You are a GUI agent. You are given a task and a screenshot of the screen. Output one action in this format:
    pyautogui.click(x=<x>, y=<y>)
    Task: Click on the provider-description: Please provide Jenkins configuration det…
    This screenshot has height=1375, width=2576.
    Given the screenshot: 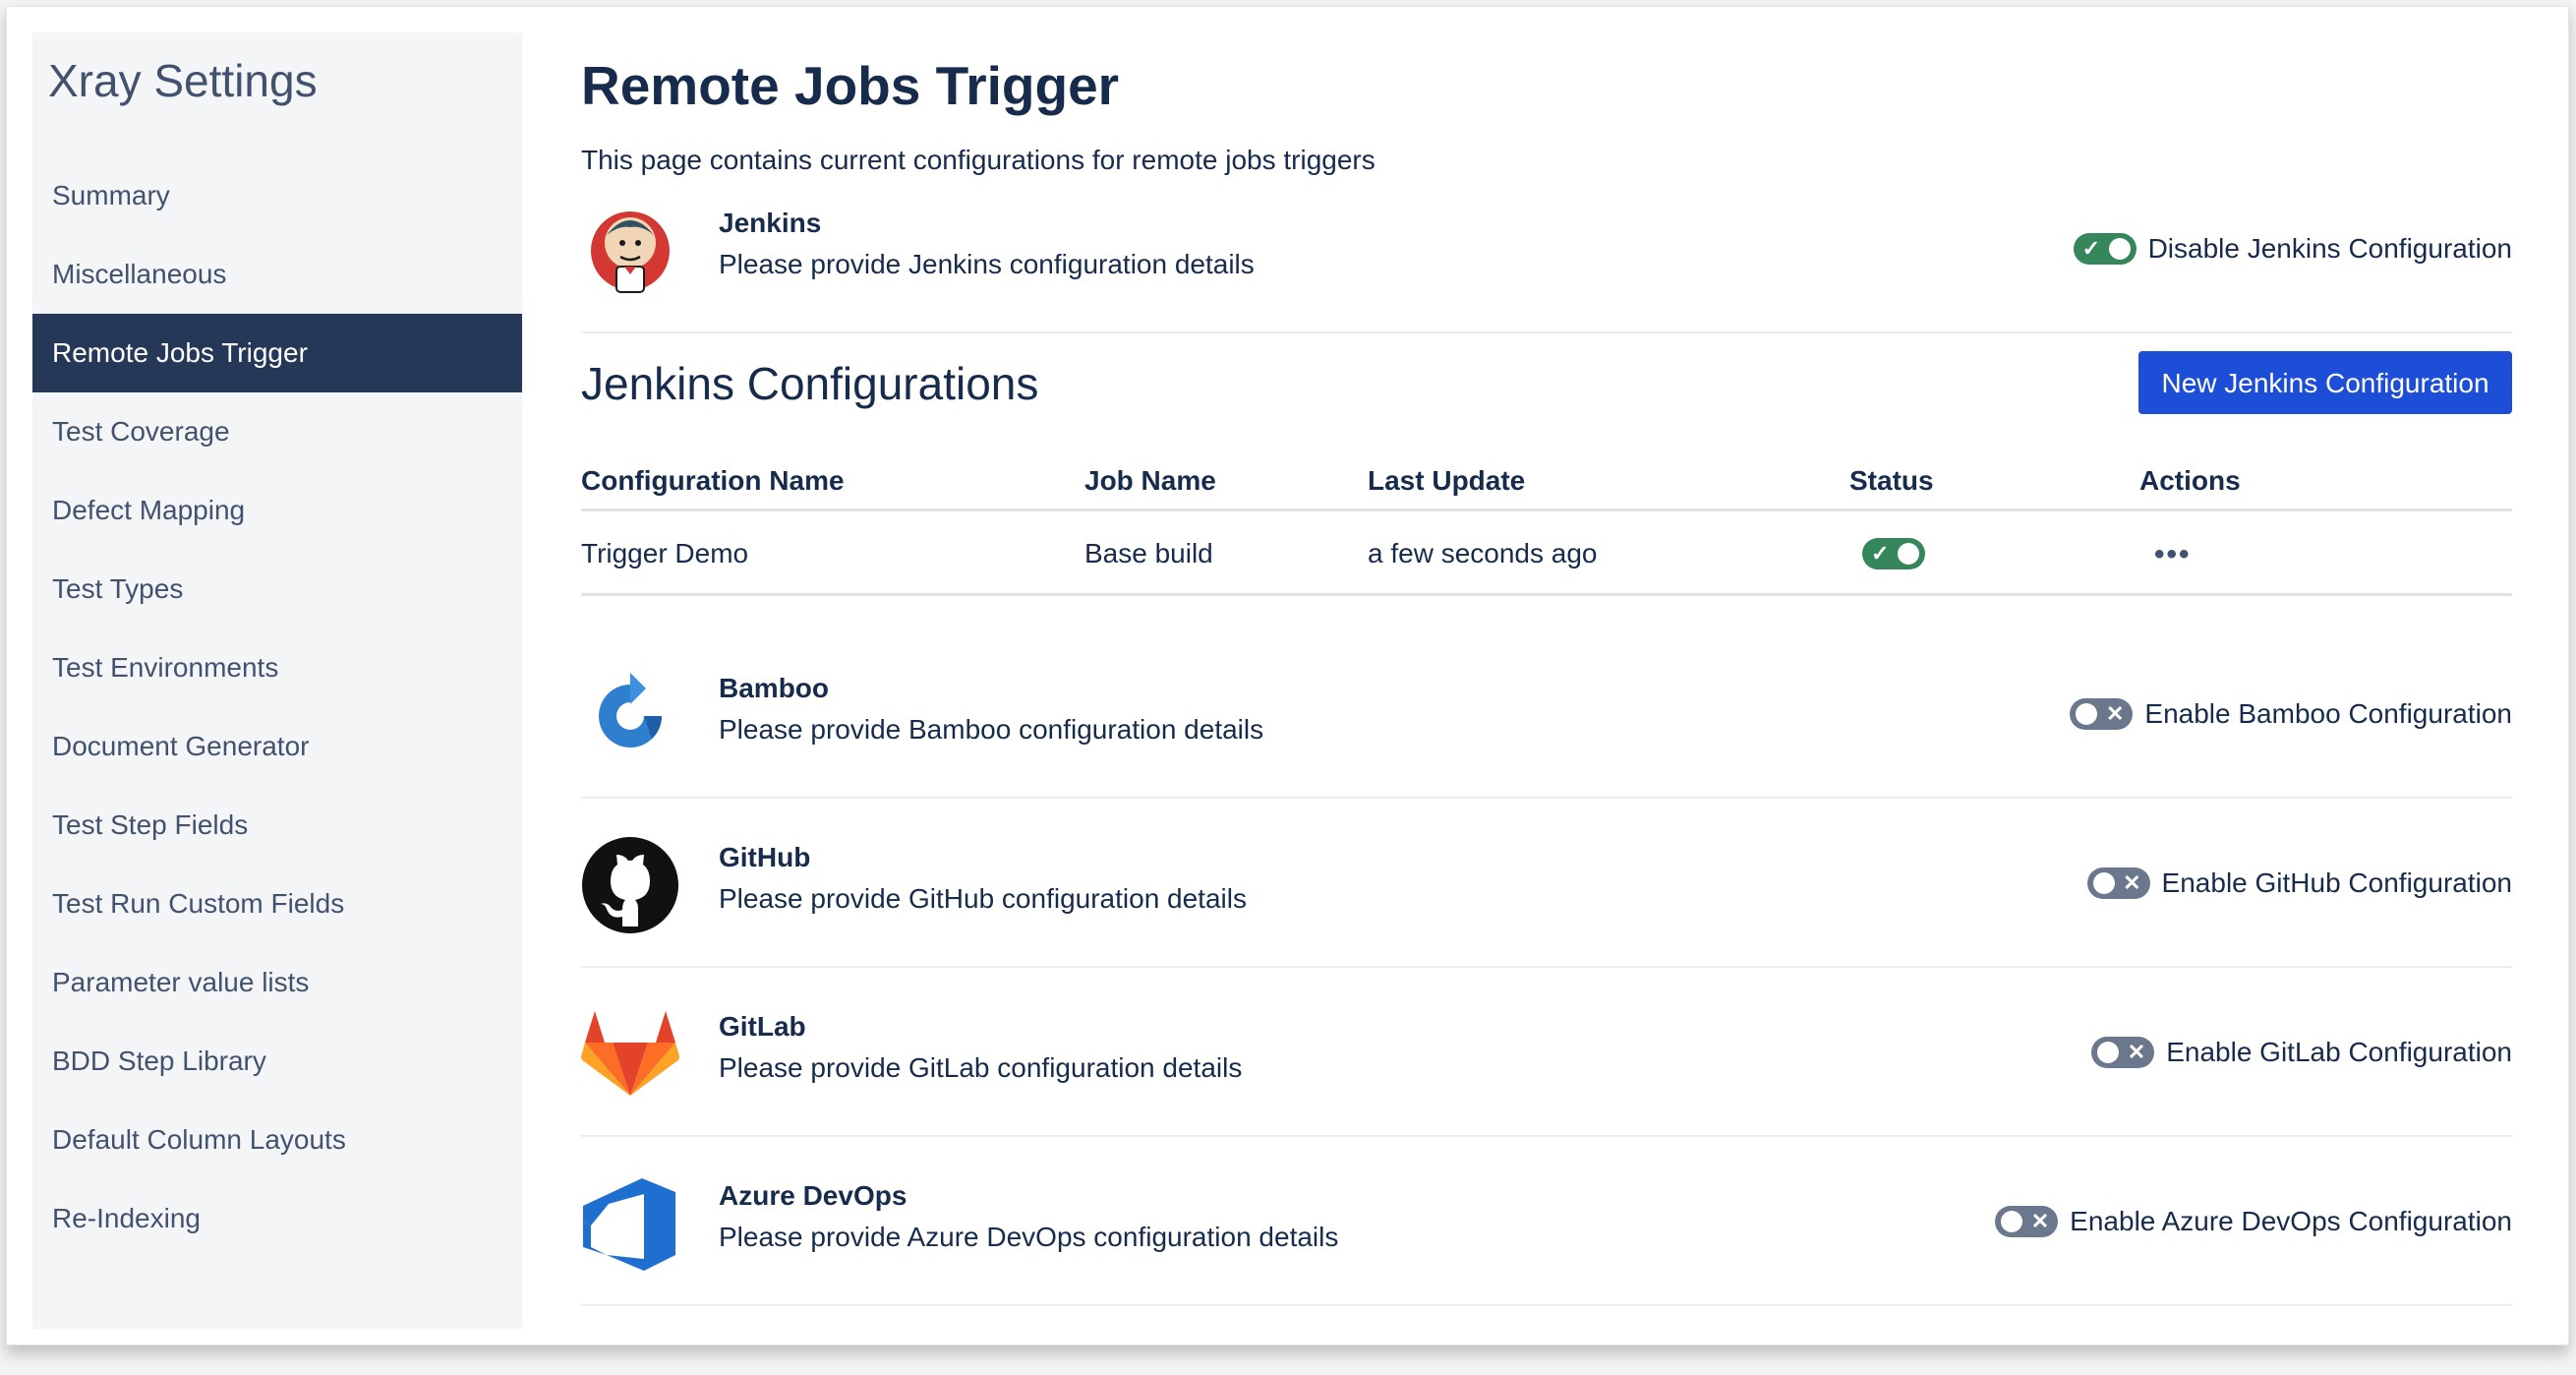 What is the action you would take?
    pyautogui.click(x=987, y=264)
    